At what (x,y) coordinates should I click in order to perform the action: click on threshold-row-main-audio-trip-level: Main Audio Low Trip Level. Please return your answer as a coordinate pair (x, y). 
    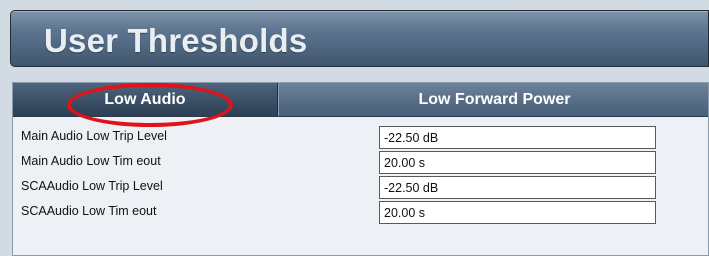
    Looking at the image, I should click on (360, 136).